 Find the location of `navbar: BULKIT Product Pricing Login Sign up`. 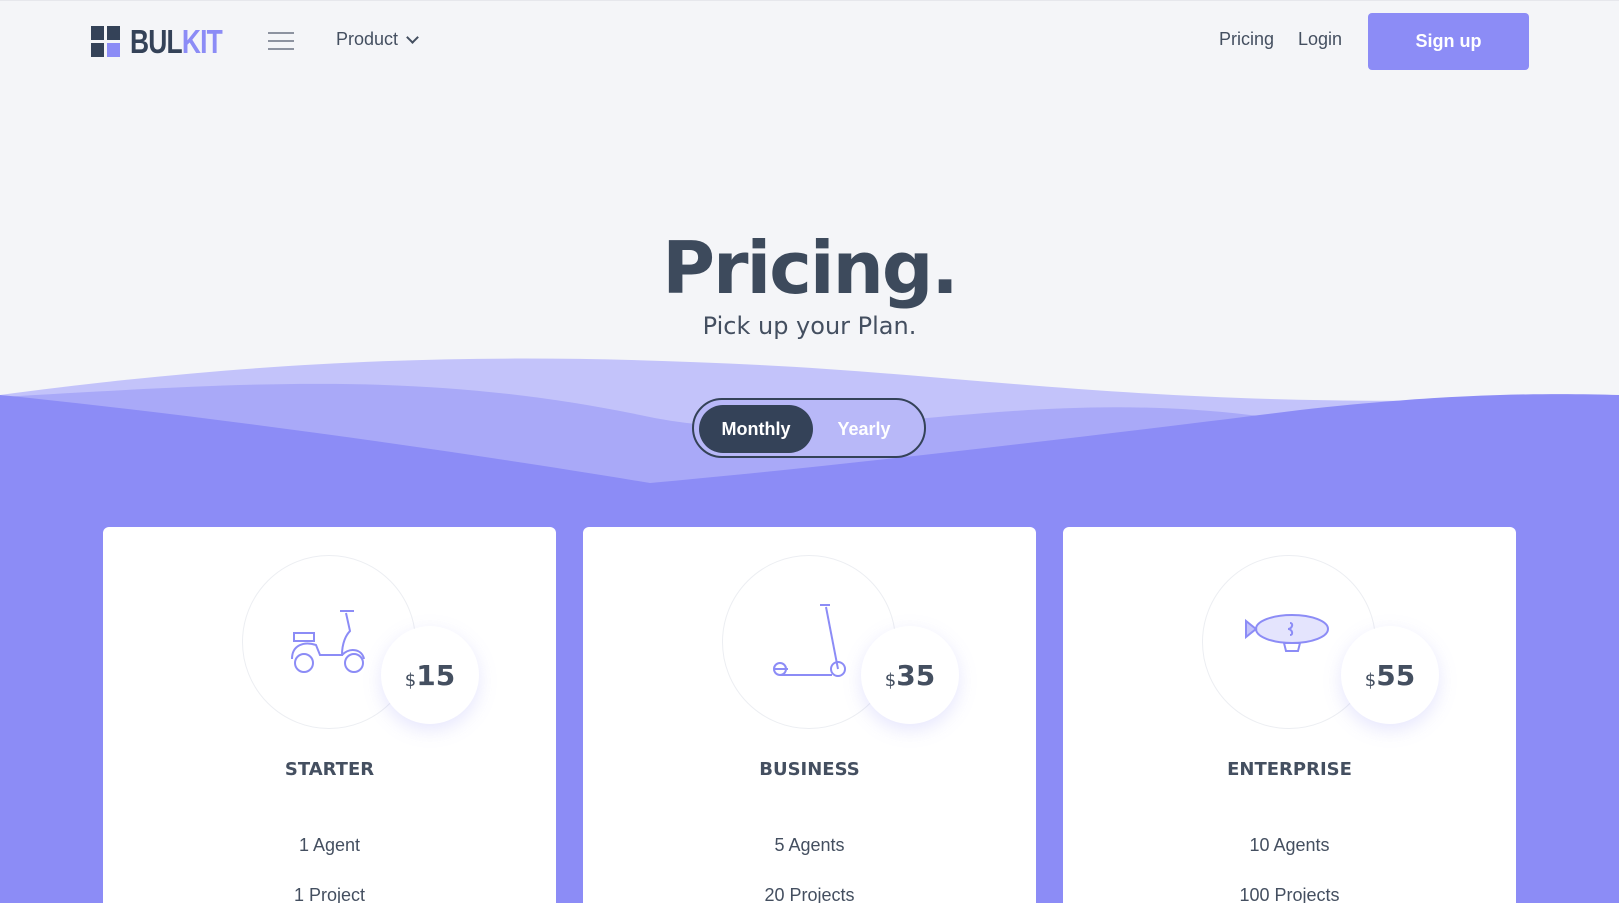

navbar: BULKIT Product Pricing Login Sign up is located at coordinates (809, 41).